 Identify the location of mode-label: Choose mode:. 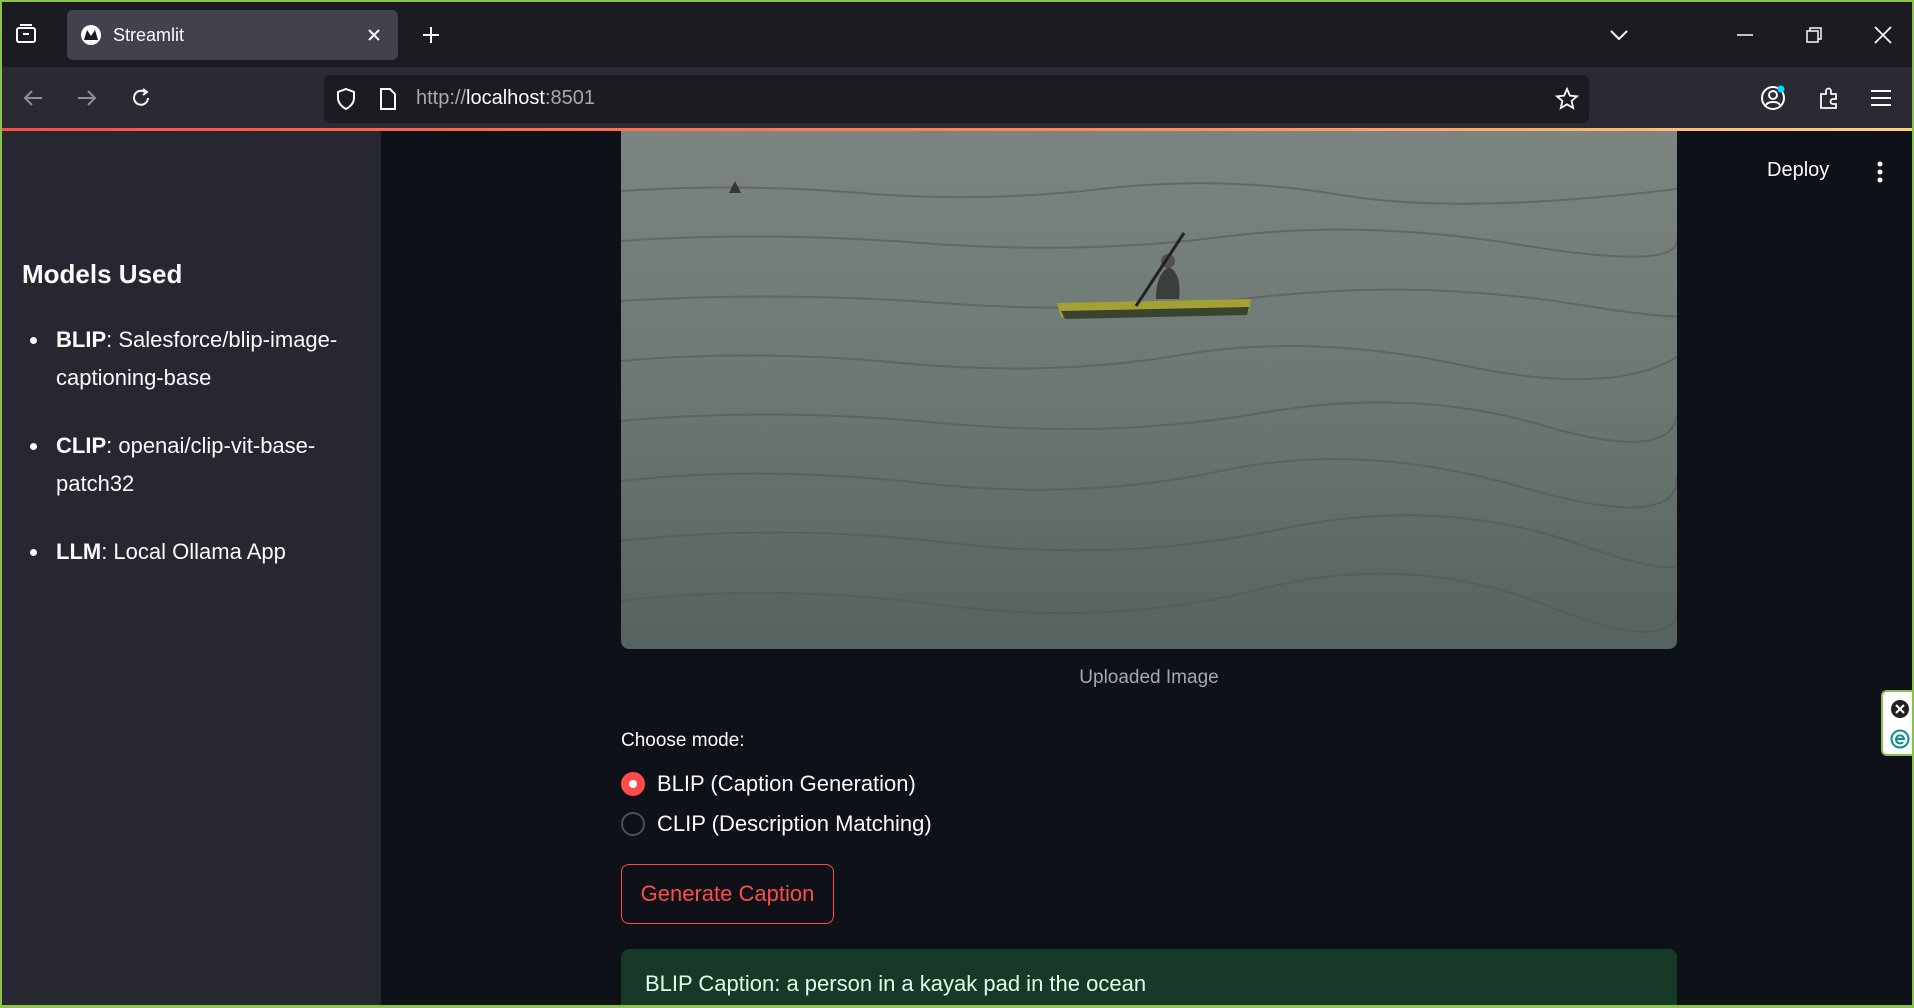
(683, 740).